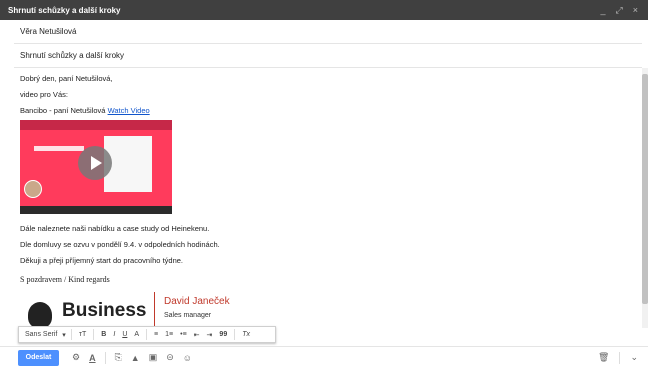 The width and height of the screenshot is (648, 368). What do you see at coordinates (170, 310) in the screenshot?
I see `email-signature: Business David Janeček Sales manager` at bounding box center [170, 310].